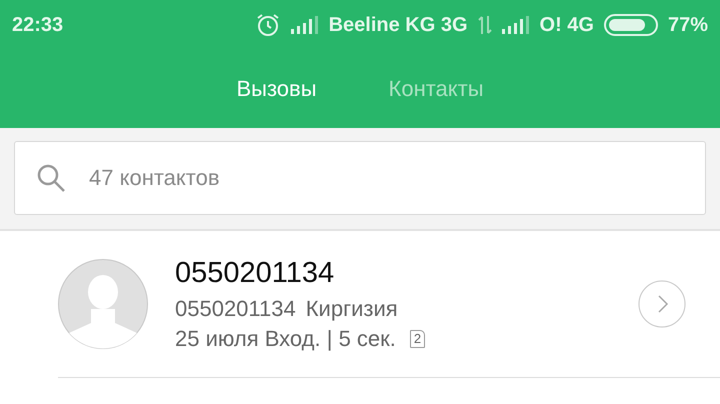  What do you see at coordinates (276, 89) in the screenshot?
I see `tab: Вызовы` at bounding box center [276, 89].